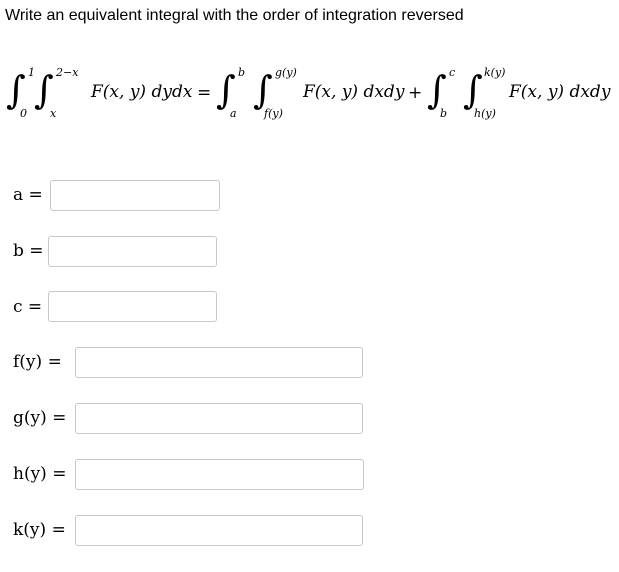 The height and width of the screenshot is (572, 619). Describe the element at coordinates (560, 92) in the screenshot. I see `right-integrand-2: F(x, y) dxdy` at that location.